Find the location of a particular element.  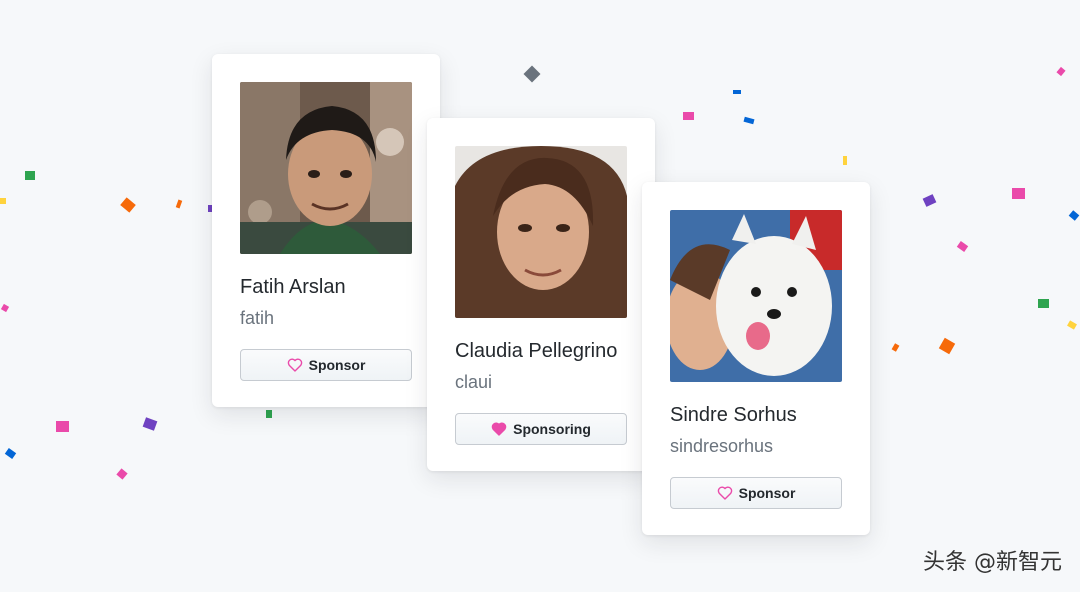

sponsor-button-label: Sponsoring is located at coordinates (552, 429).